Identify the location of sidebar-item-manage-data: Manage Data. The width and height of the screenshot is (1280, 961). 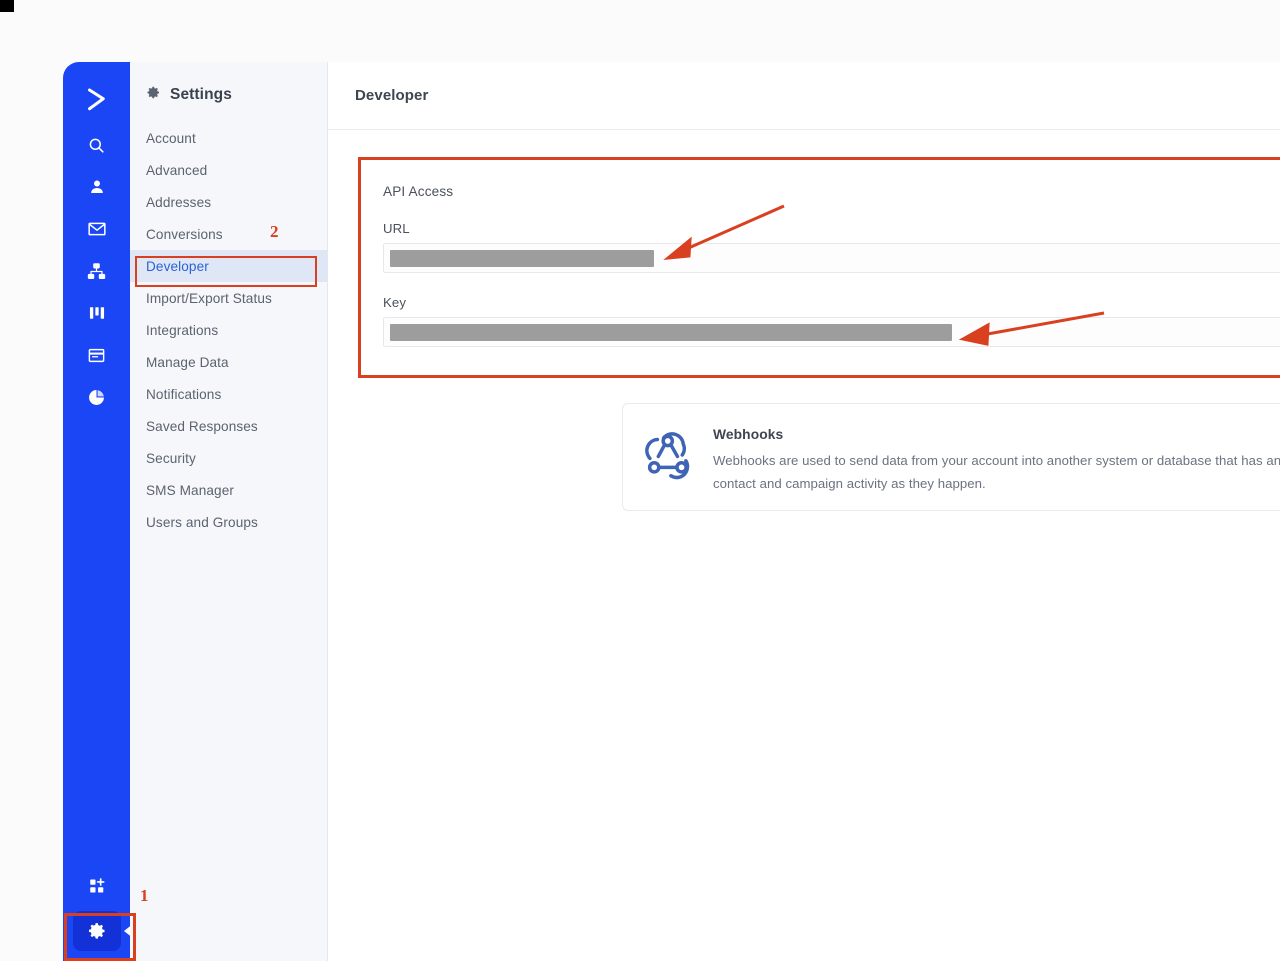
(228, 362).